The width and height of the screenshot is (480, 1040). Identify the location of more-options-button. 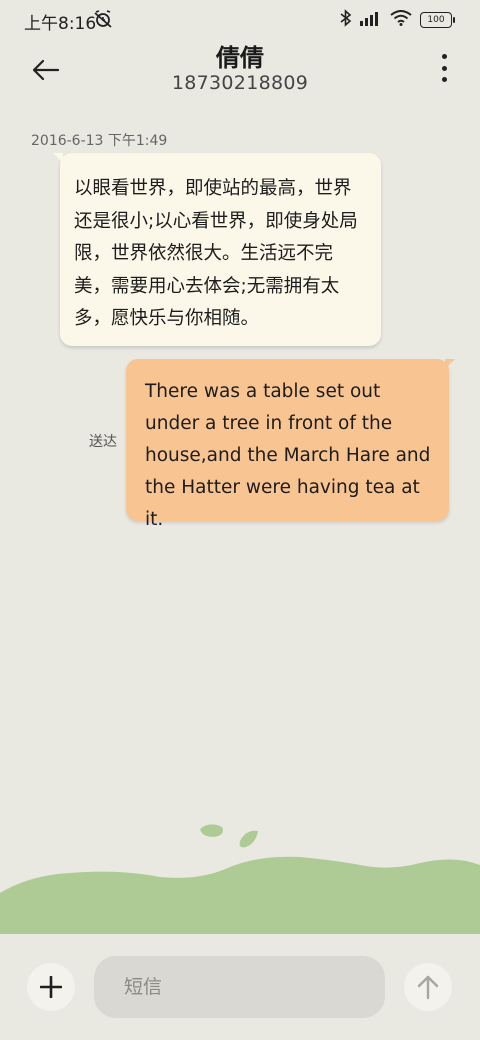
(444, 68).